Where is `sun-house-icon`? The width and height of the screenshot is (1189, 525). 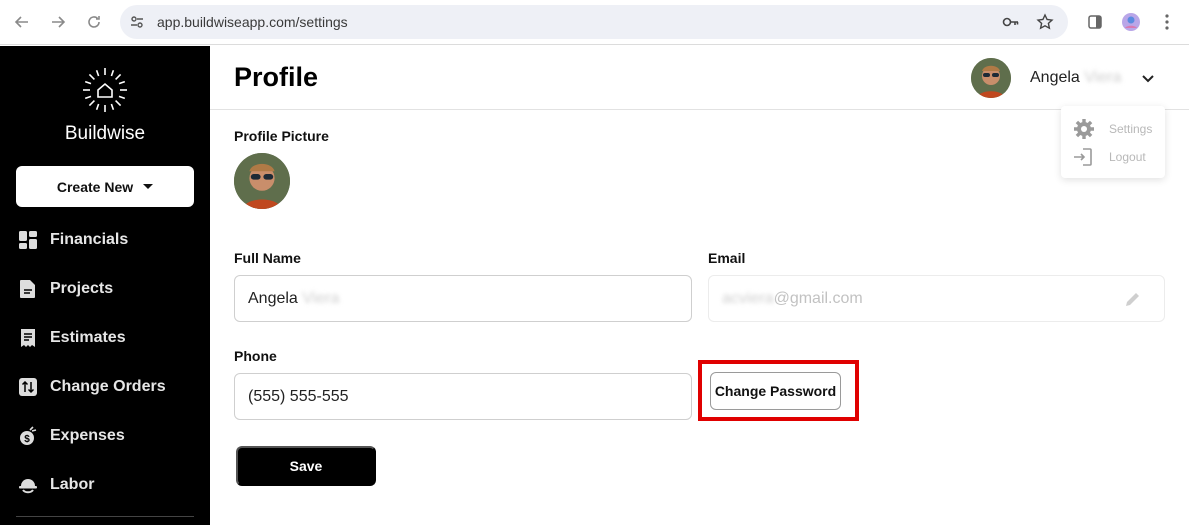
sun-house-icon is located at coordinates (105, 90).